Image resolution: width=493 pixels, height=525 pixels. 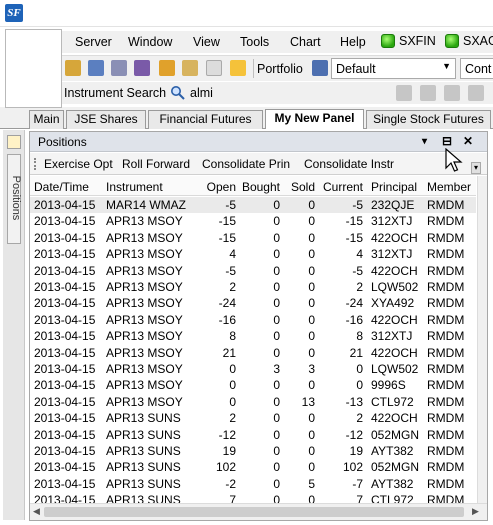 I want to click on instrument-search-input: almi, so click(x=201, y=93).